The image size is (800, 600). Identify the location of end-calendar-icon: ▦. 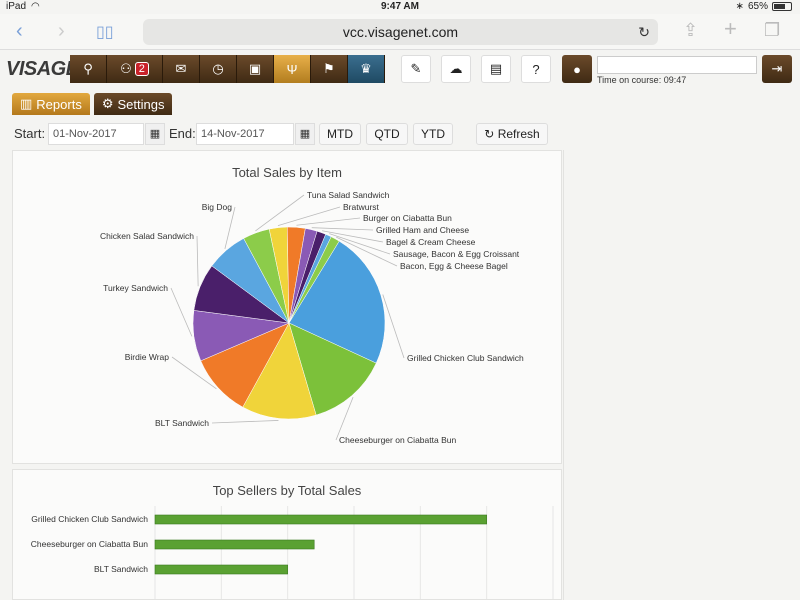
(305, 134).